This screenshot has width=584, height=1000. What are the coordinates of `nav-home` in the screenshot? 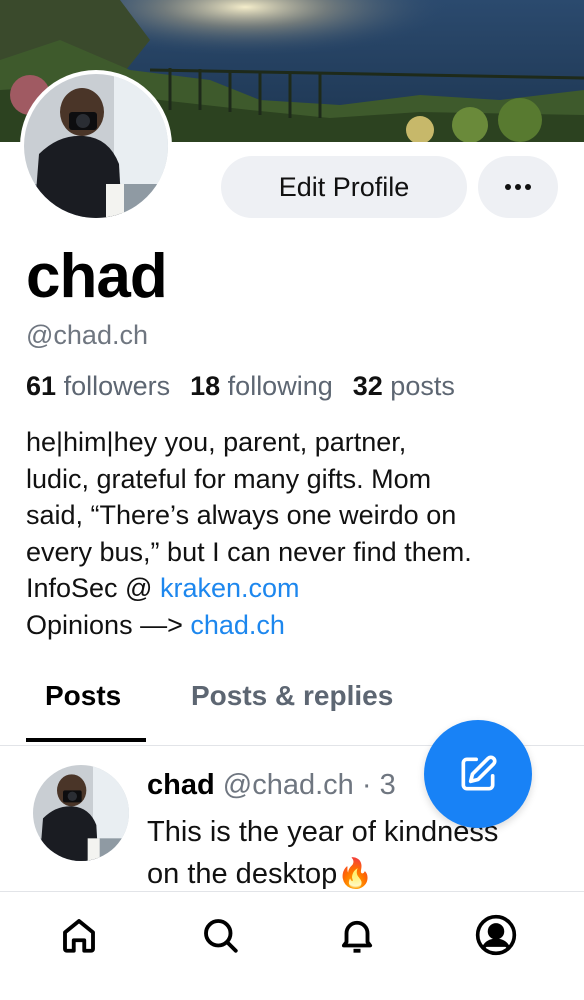 It's located at (79, 935).